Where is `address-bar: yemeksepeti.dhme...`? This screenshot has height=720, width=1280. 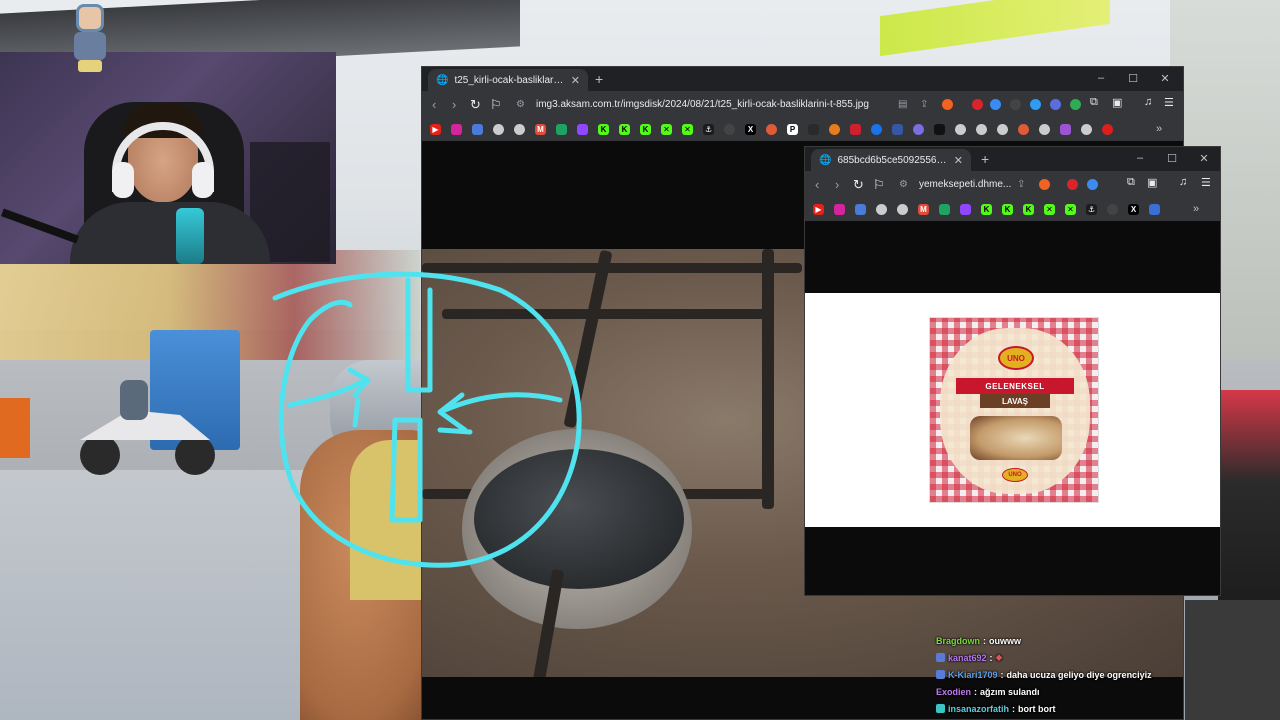 address-bar: yemeksepeti.dhme... is located at coordinates (969, 184).